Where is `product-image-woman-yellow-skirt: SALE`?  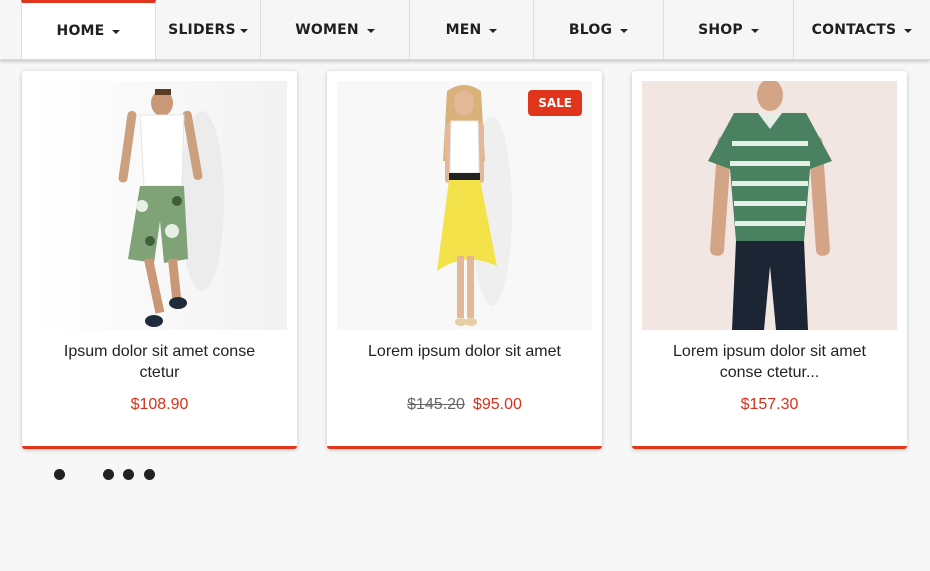 product-image-woman-yellow-skirt: SALE is located at coordinates (464, 205).